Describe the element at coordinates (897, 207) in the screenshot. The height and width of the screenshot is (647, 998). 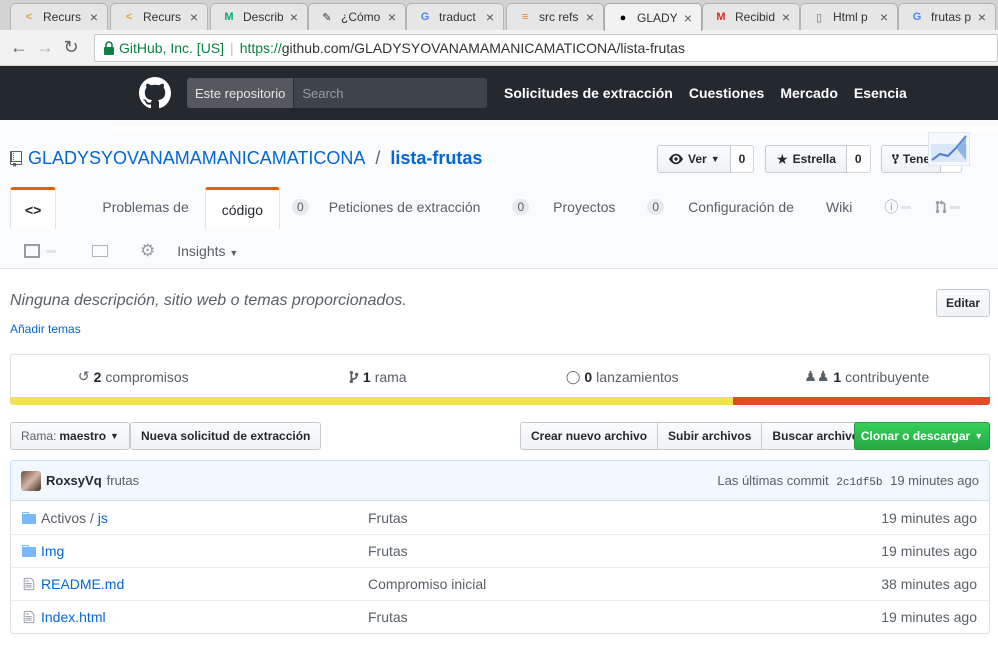
I see `tab-issues-icon: ⓘ` at that location.